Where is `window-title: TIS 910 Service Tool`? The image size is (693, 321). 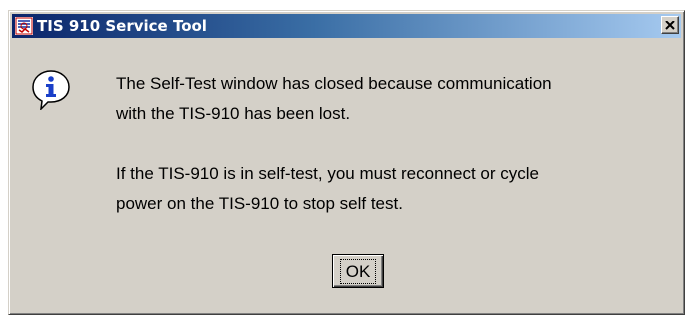 window-title: TIS 910 Service Tool is located at coordinates (122, 26).